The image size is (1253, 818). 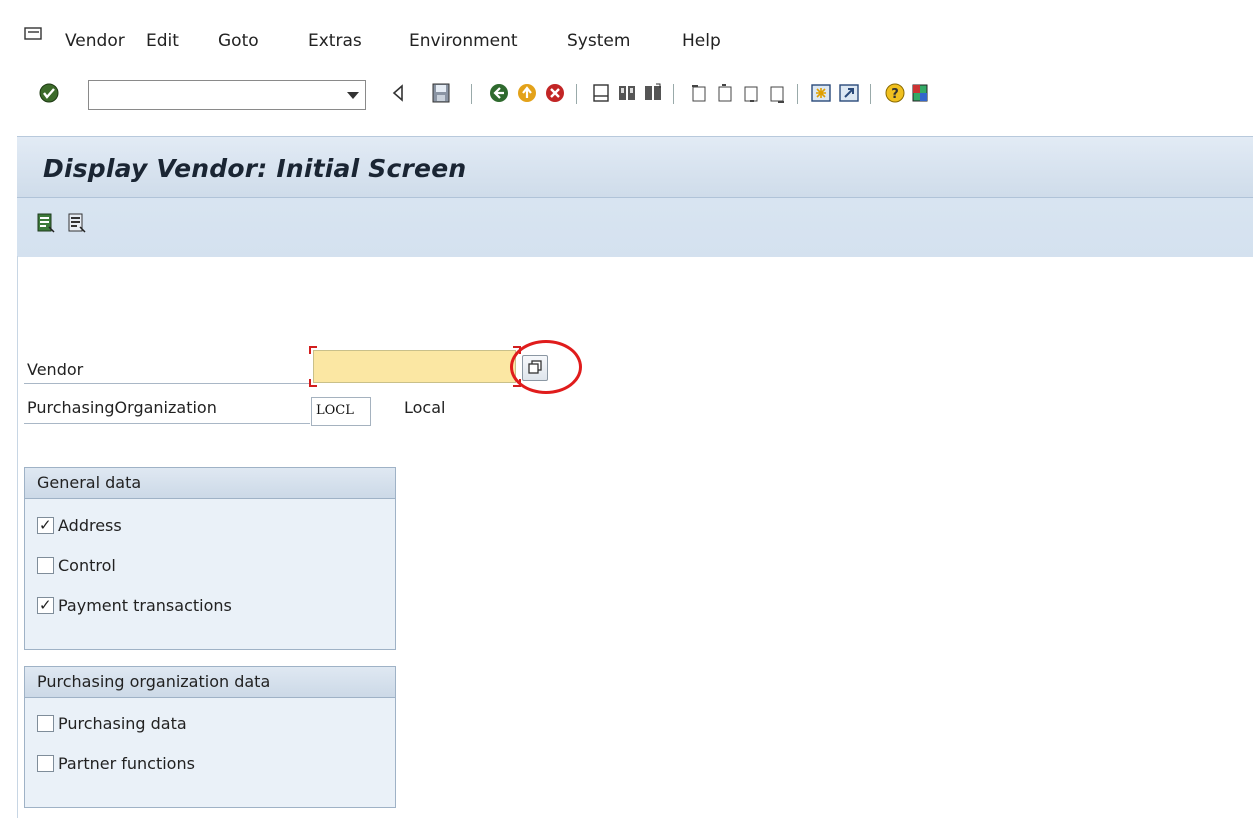 What do you see at coordinates (653, 93) in the screenshot?
I see `find-next-icon` at bounding box center [653, 93].